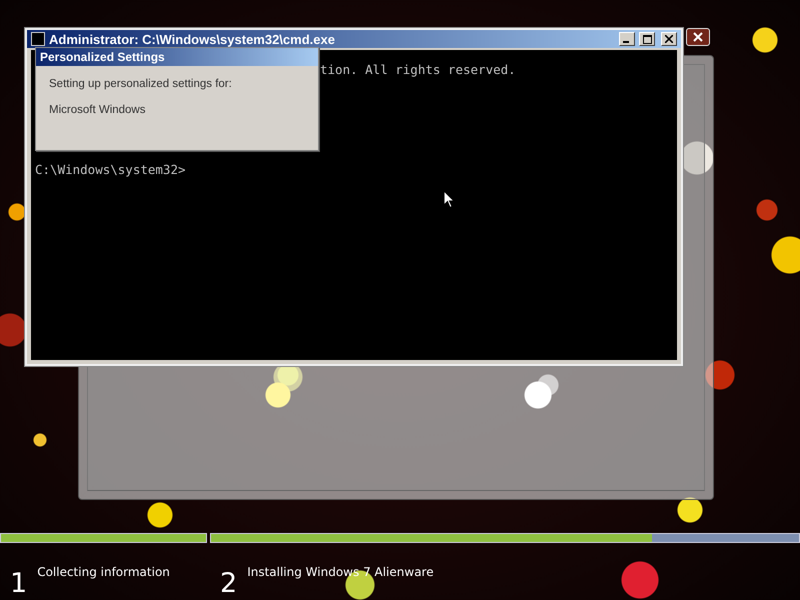 The height and width of the screenshot is (600, 800). Describe the element at coordinates (141, 84) in the screenshot. I see `dialog-message: Setting up personalized settings for:` at that location.